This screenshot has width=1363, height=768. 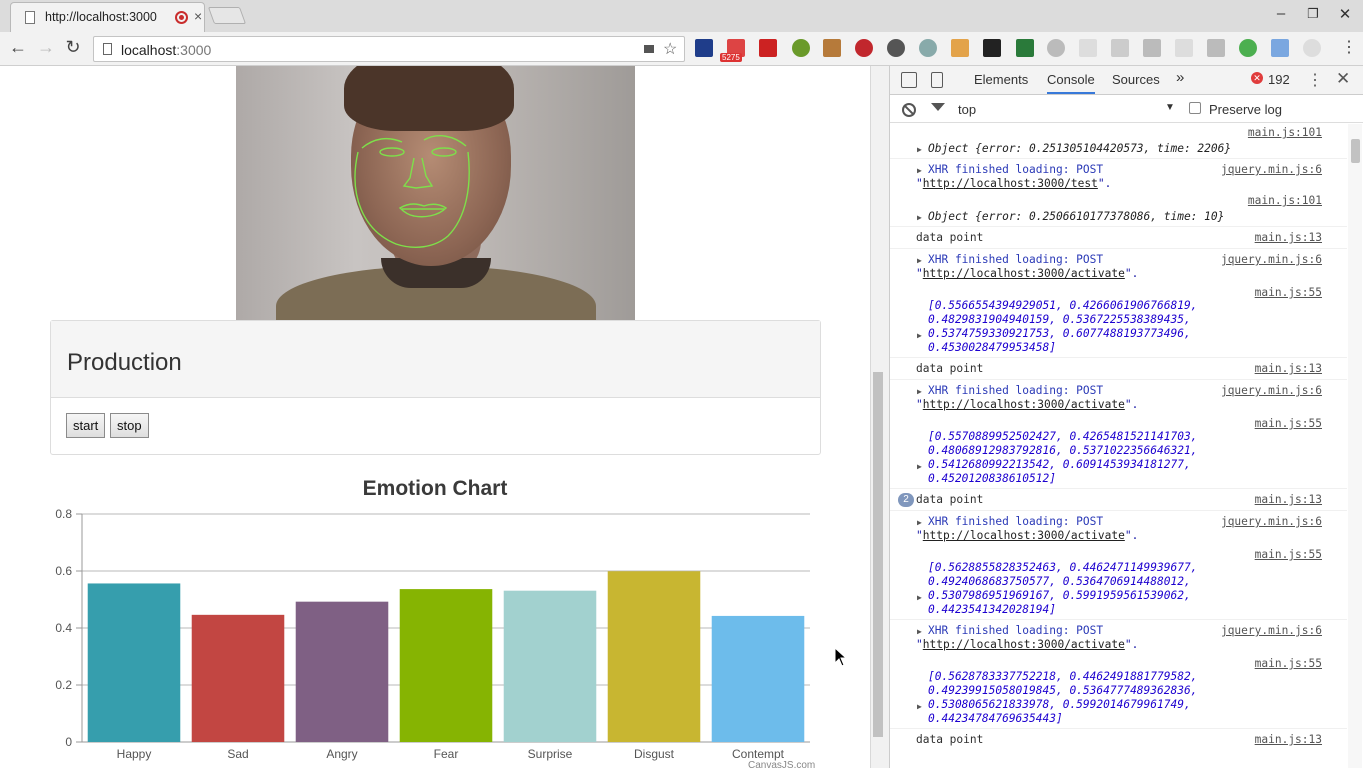 I want to click on new-tab-button, so click(x=227, y=15).